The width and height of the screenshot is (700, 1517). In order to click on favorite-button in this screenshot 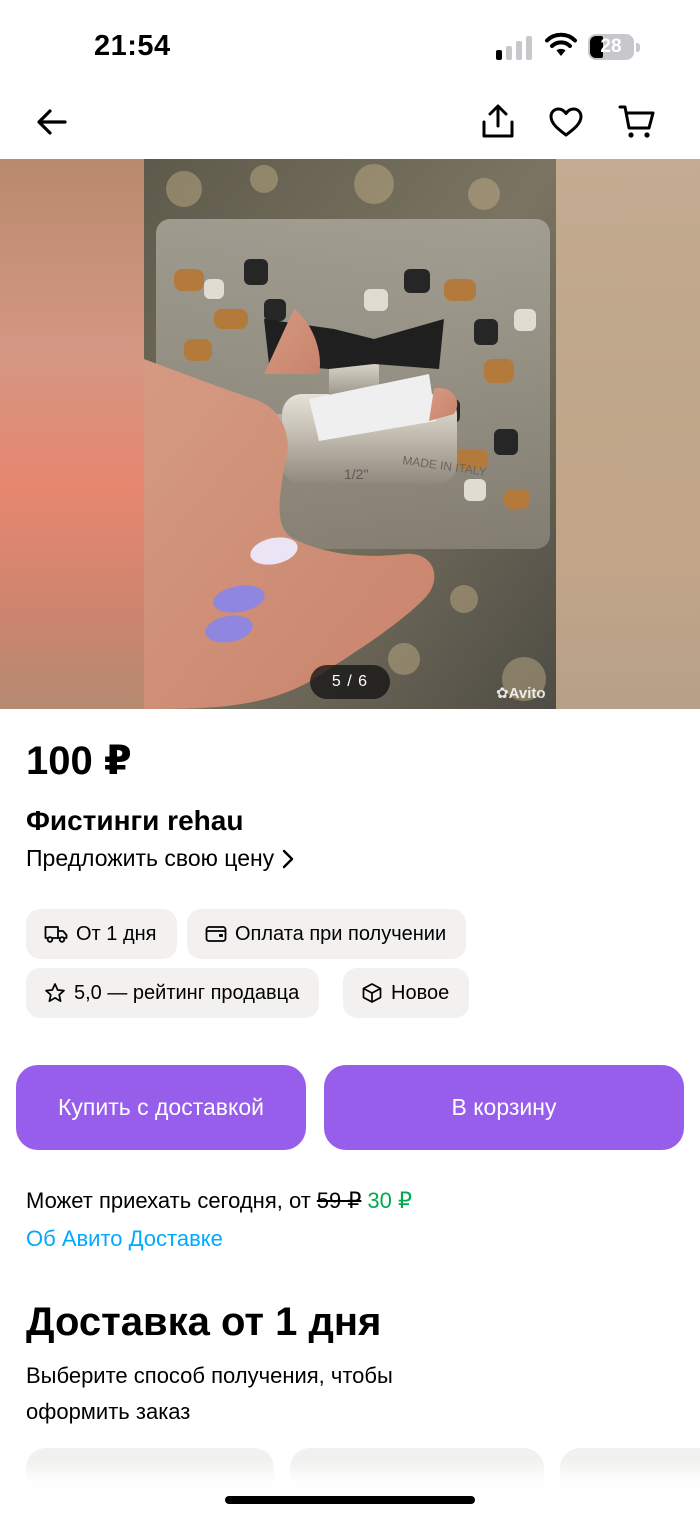, I will do `click(566, 122)`.